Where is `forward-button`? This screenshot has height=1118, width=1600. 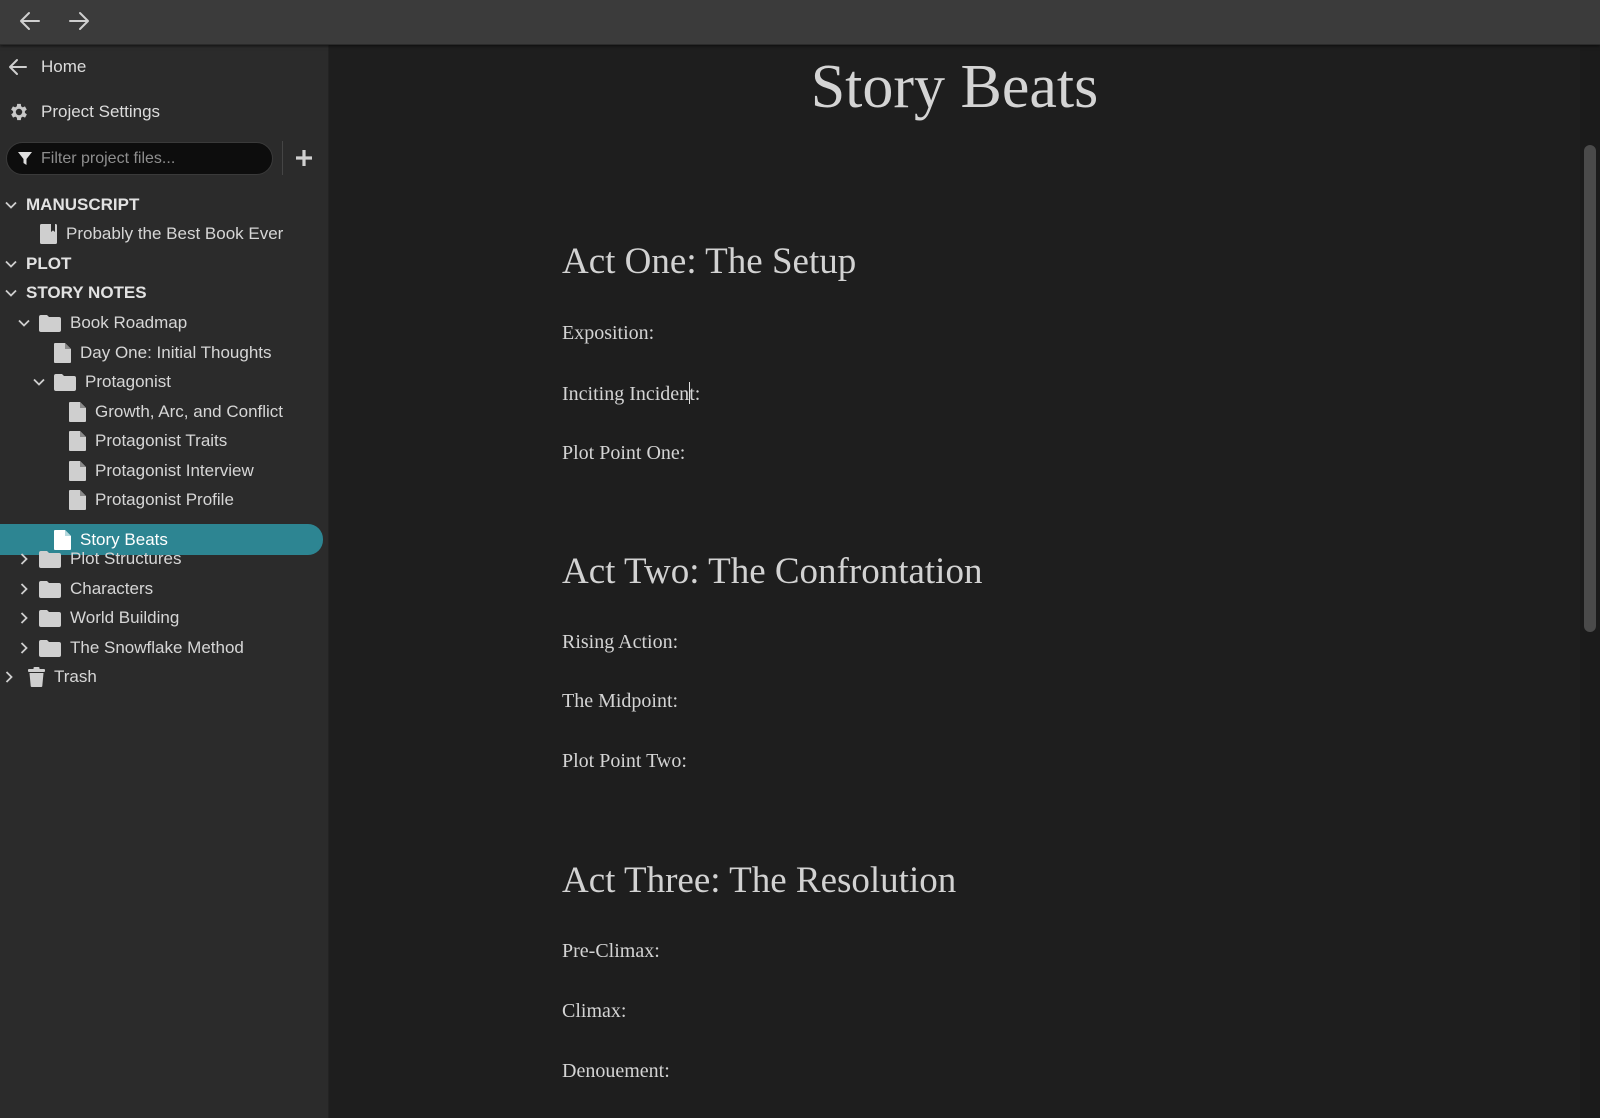 forward-button is located at coordinates (79, 21).